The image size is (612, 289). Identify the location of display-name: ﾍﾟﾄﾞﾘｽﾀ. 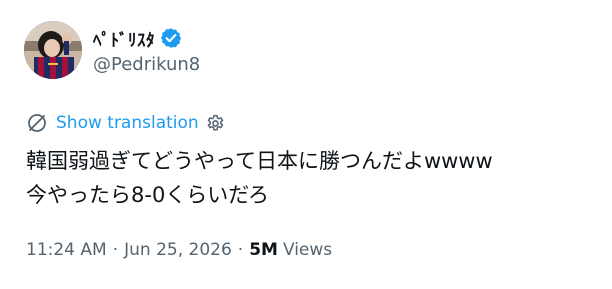
(124, 38).